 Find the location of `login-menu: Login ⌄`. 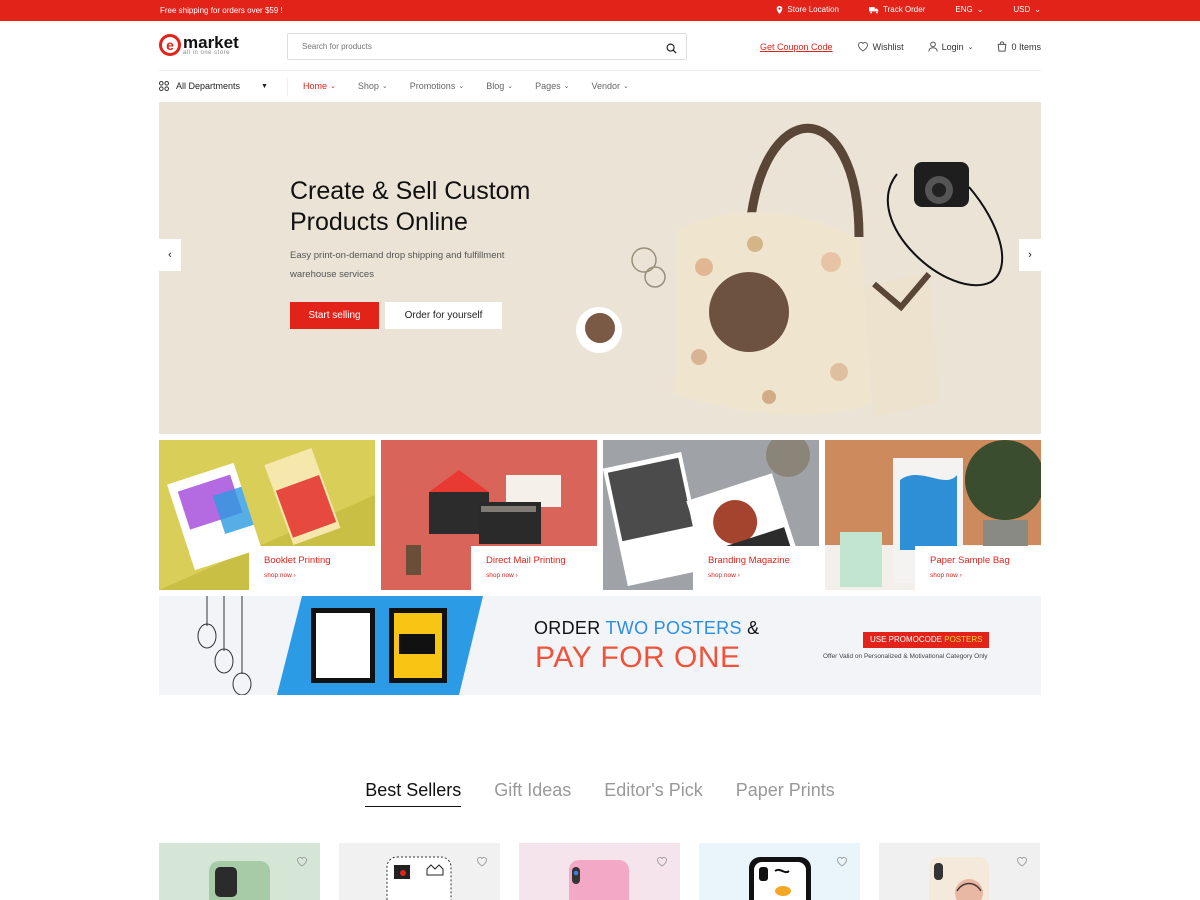

login-menu: Login ⌄ is located at coordinates (950, 46).